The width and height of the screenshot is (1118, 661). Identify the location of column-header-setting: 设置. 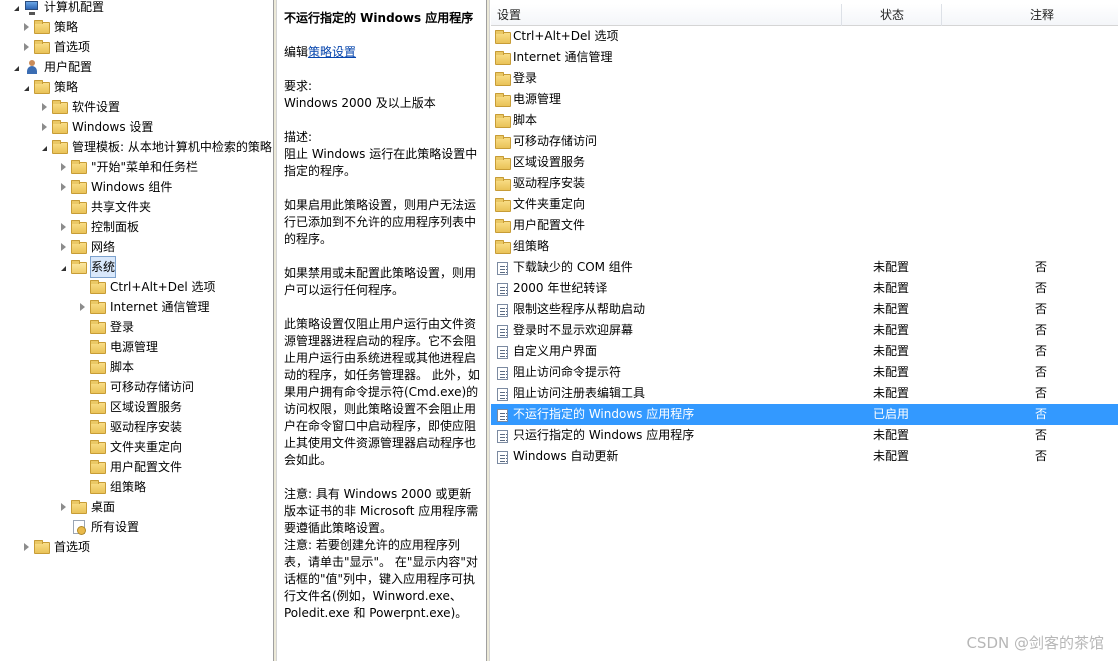
(666, 15).